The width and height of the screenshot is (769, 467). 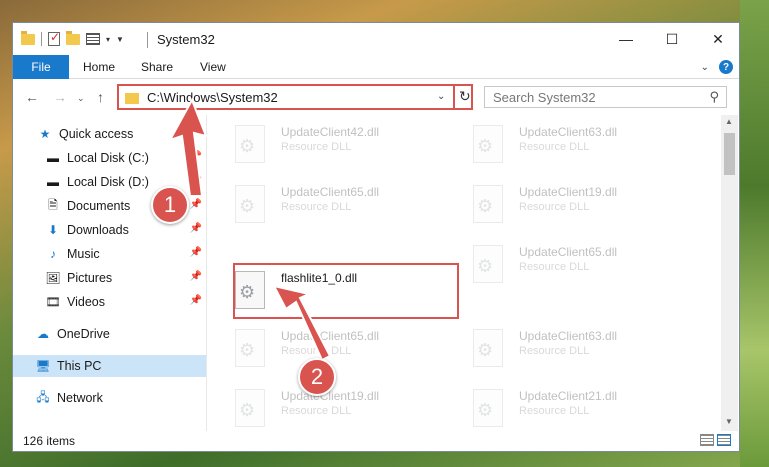 I want to click on sidebar-item-videos: 🎞 Videos 📌, so click(x=125, y=302).